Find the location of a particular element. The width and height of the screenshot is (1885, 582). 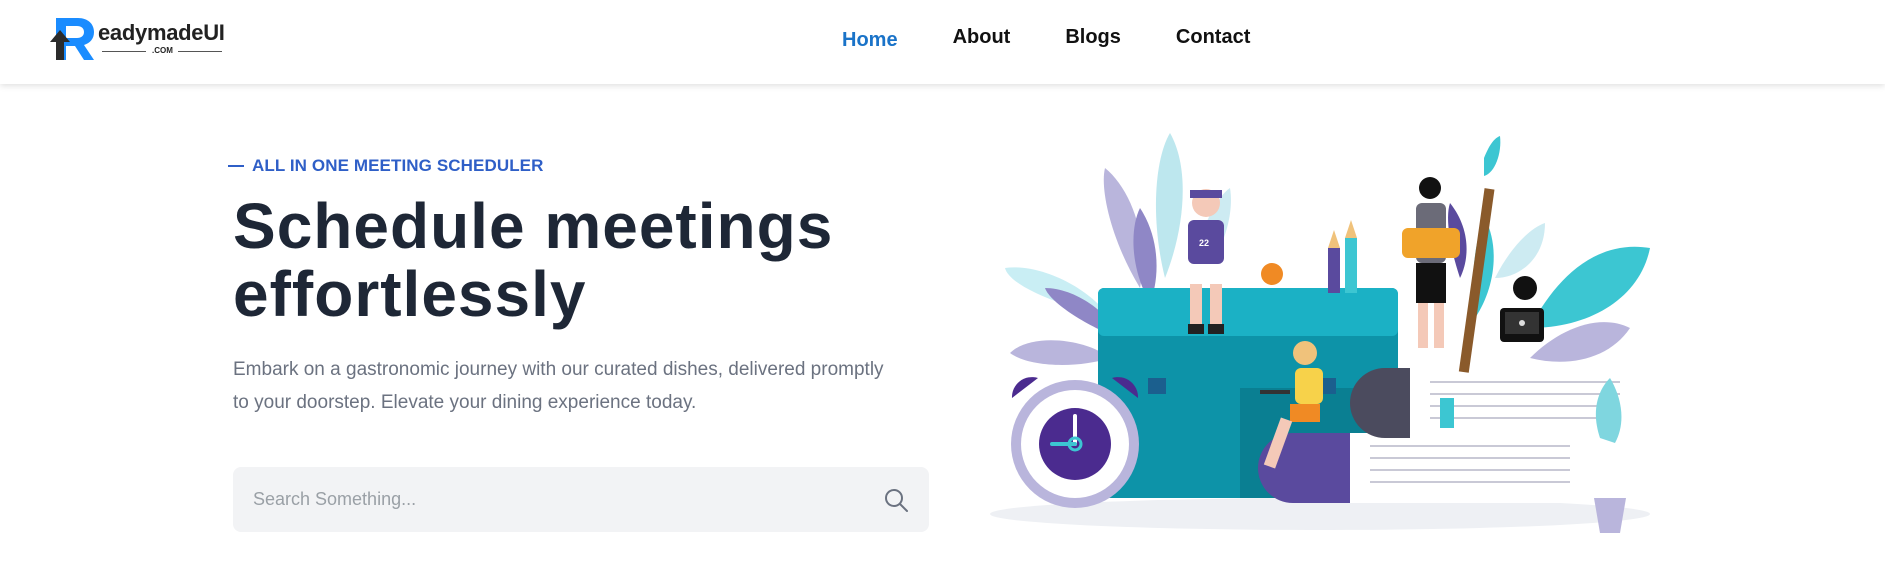

person-backpack-icon is located at coordinates (1431, 262).